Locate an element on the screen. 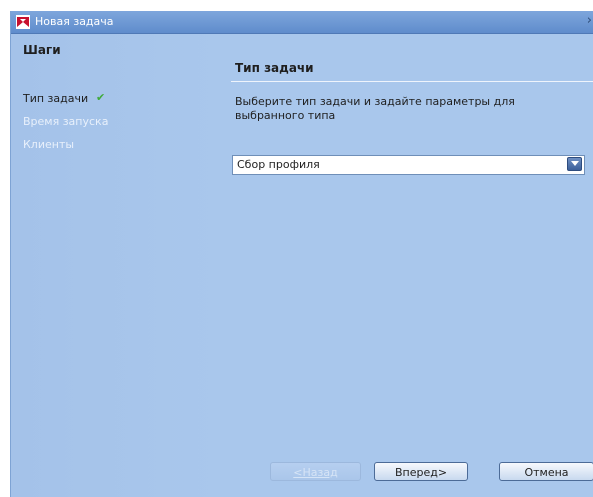  close-icon: › is located at coordinates (589, 21).